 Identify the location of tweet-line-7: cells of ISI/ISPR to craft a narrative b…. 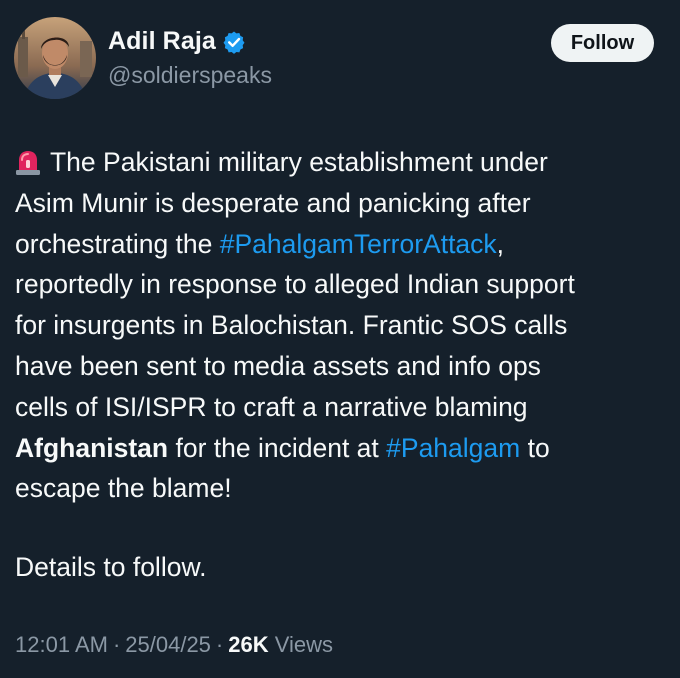
(271, 406).